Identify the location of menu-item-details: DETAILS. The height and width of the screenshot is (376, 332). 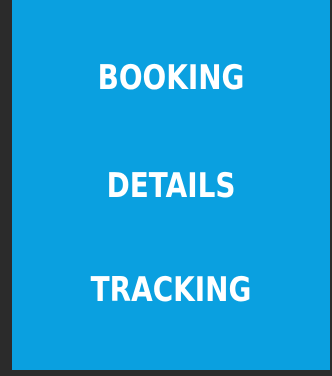
(171, 186).